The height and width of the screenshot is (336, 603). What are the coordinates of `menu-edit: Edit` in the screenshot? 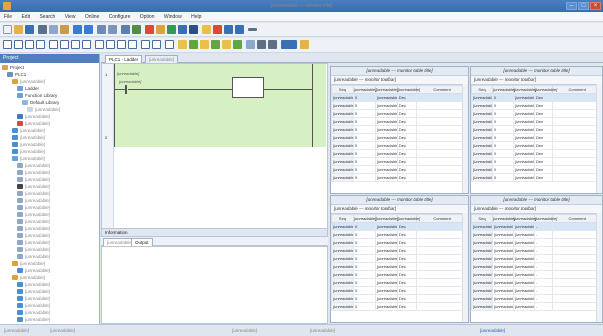 It's located at (25, 17).